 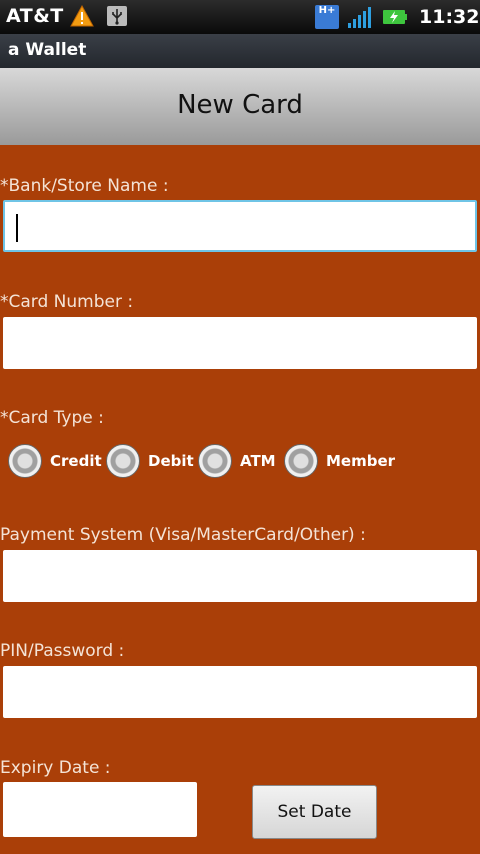 I want to click on hplus-network-icon: H+, so click(x=327, y=17).